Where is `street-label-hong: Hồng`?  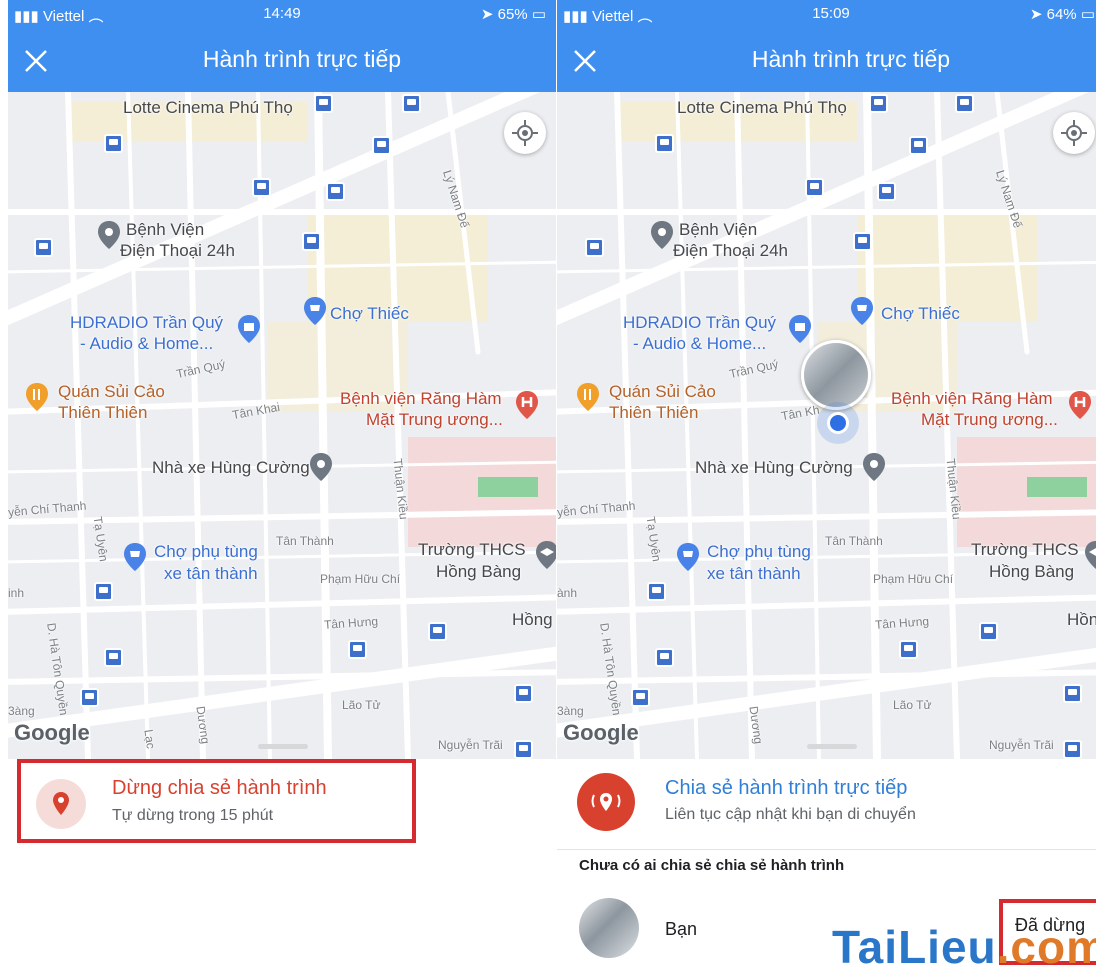 street-label-hong: Hồng is located at coordinates (532, 619).